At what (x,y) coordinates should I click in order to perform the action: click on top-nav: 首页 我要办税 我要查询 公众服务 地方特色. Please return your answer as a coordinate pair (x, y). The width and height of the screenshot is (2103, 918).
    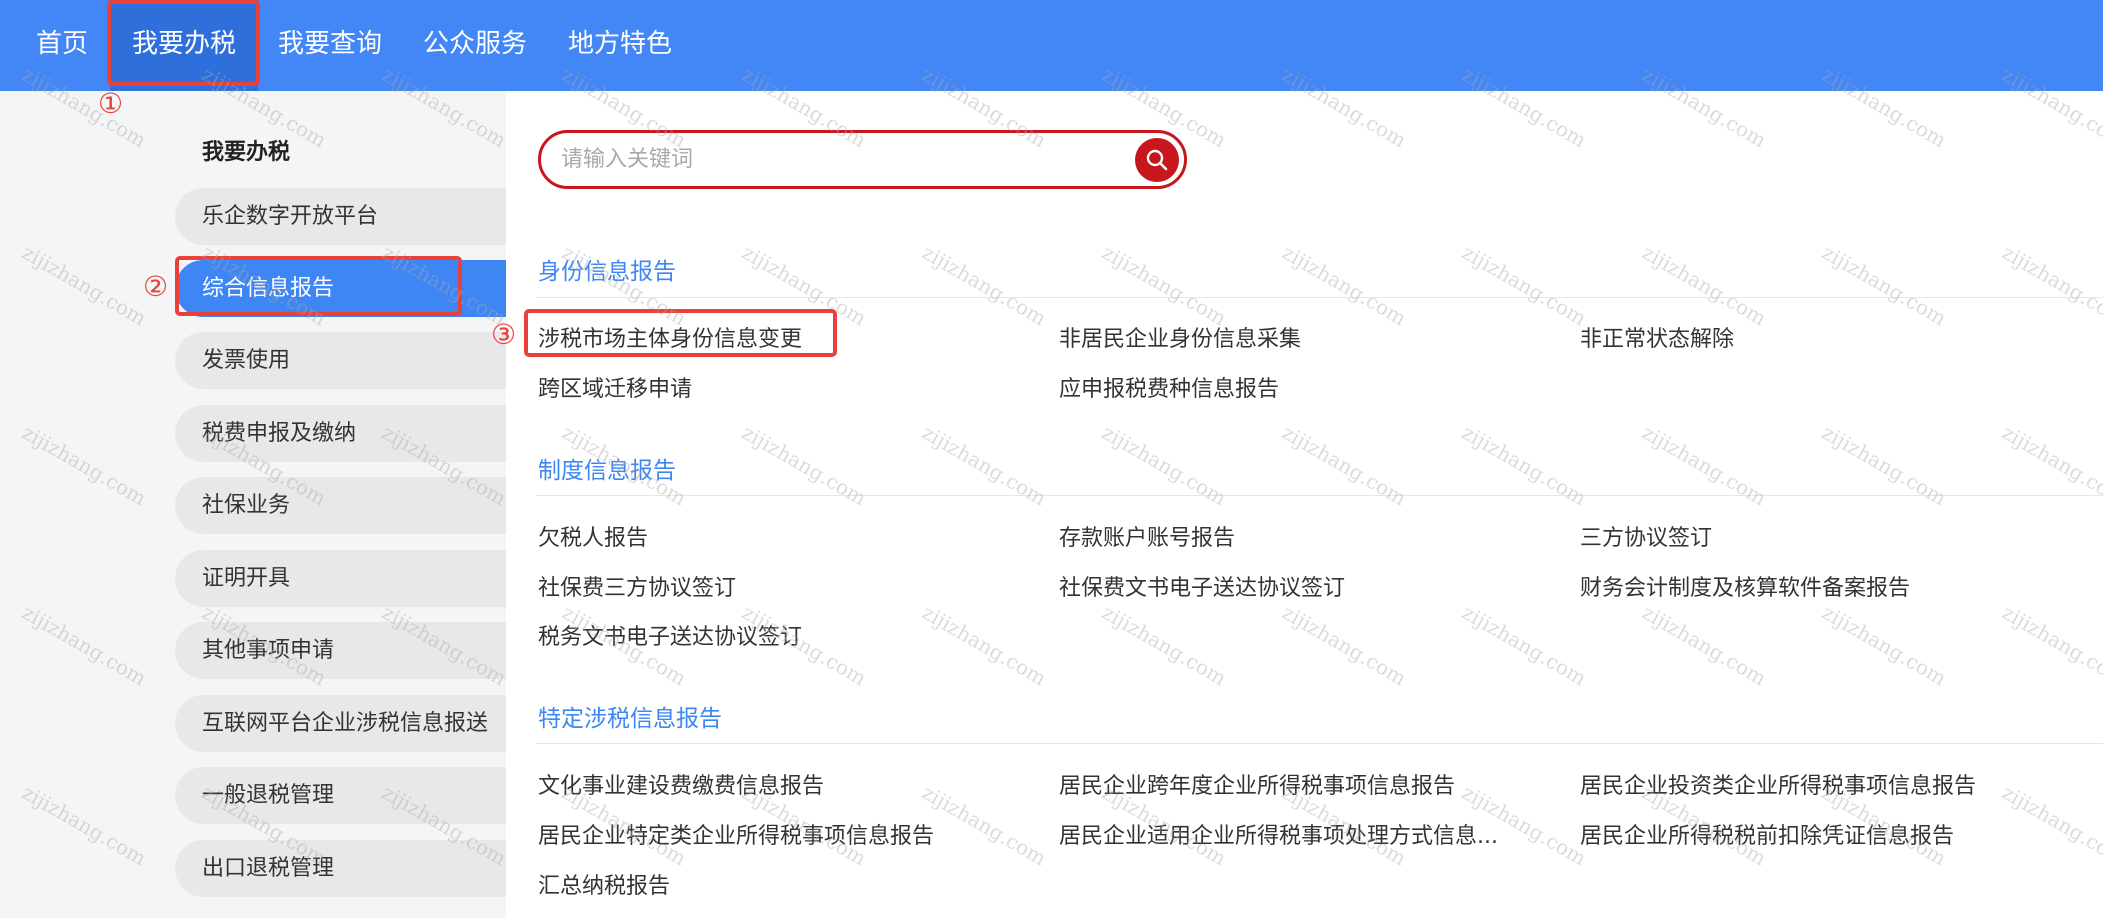
    Looking at the image, I should click on (1051, 45).